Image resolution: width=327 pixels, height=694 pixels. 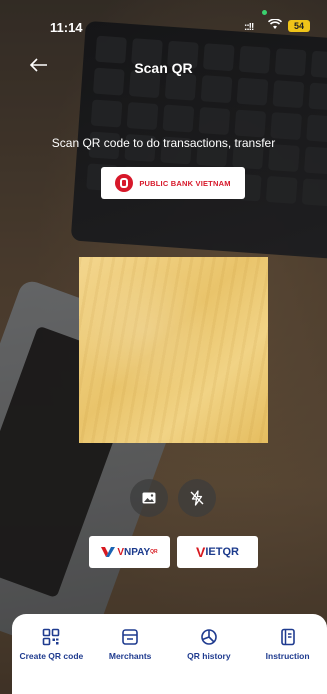 I want to click on page-title: Scan QR, so click(x=163, y=68).